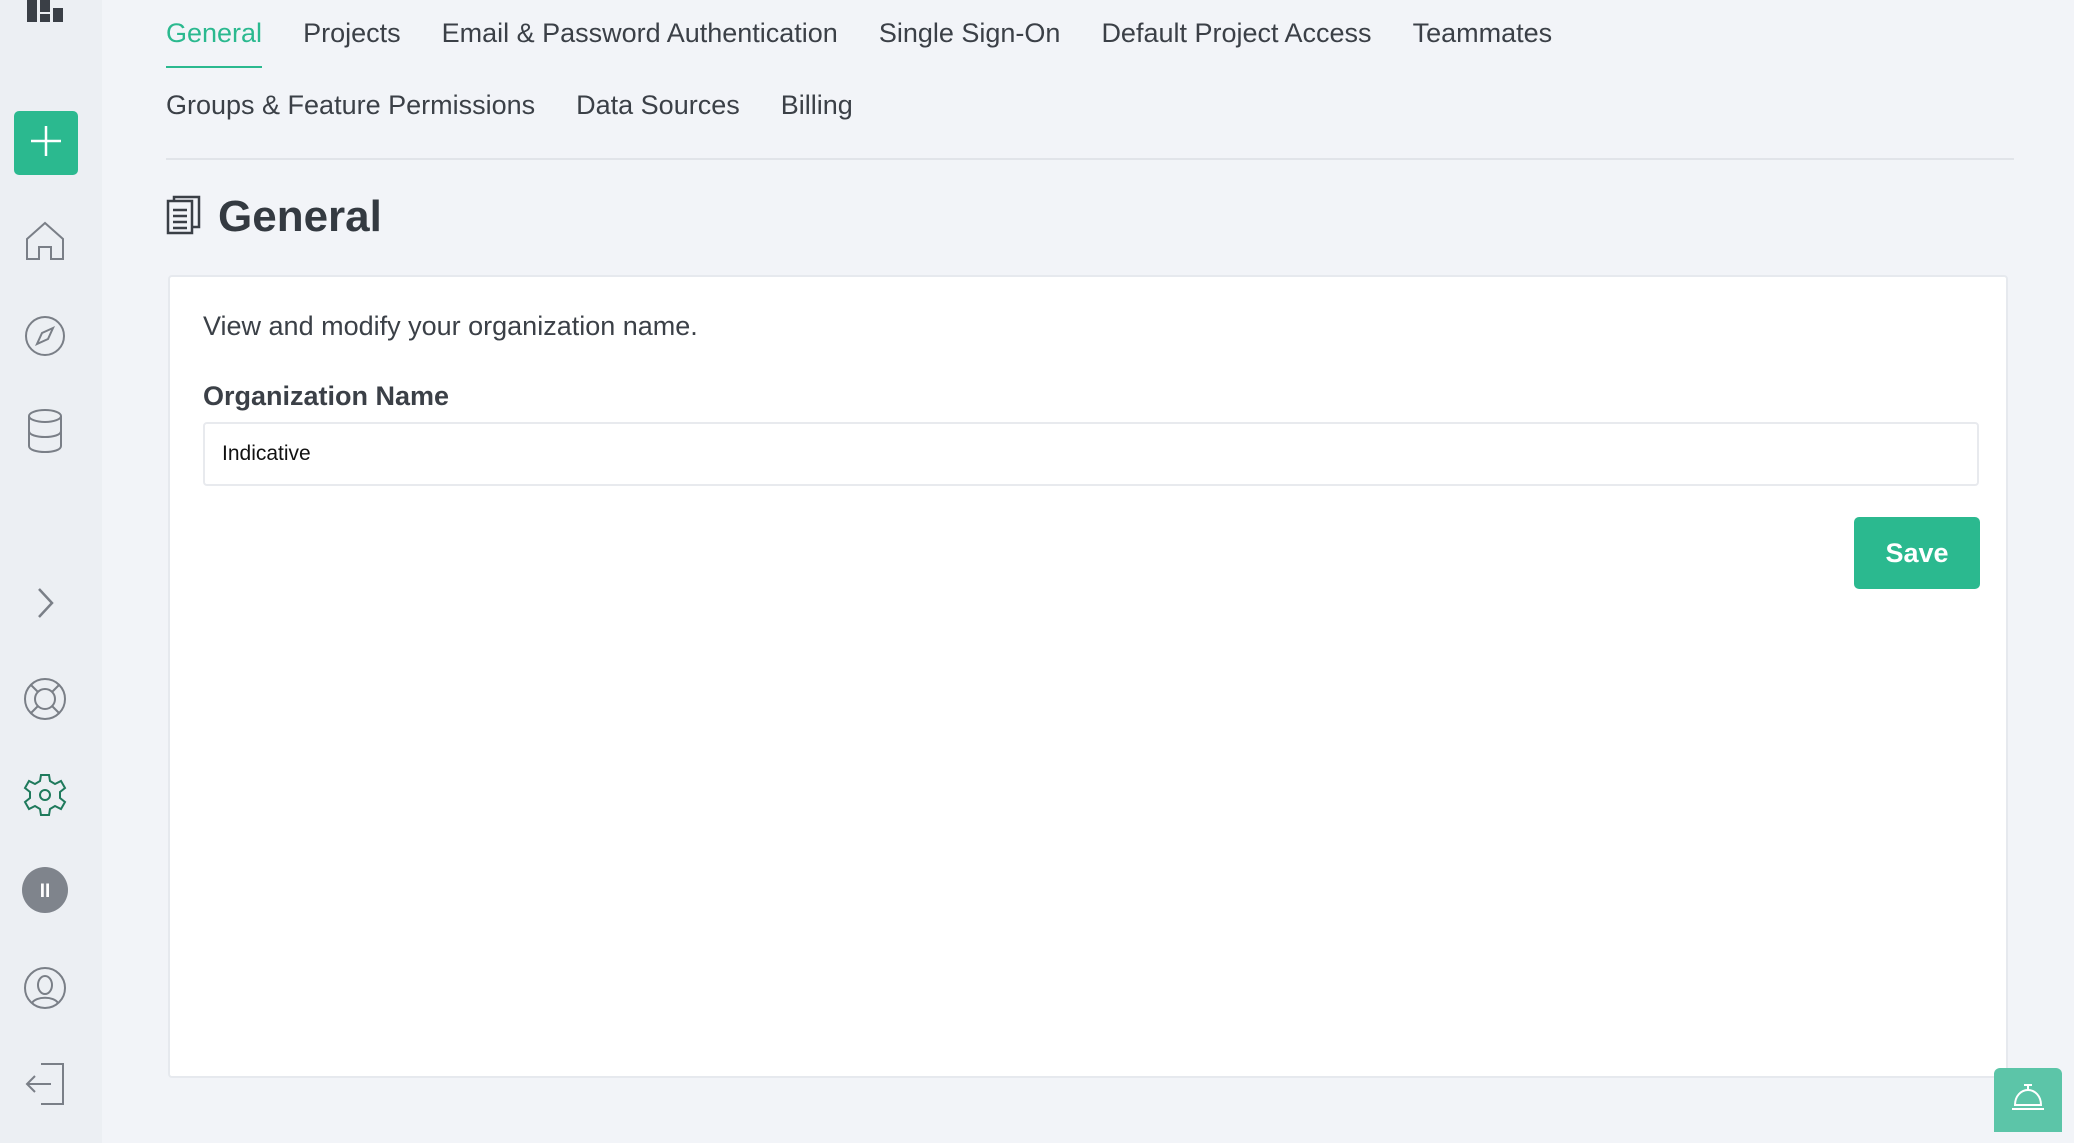 The image size is (2074, 1143). What do you see at coordinates (817, 105) in the screenshot?
I see `tab-billing: Billing` at bounding box center [817, 105].